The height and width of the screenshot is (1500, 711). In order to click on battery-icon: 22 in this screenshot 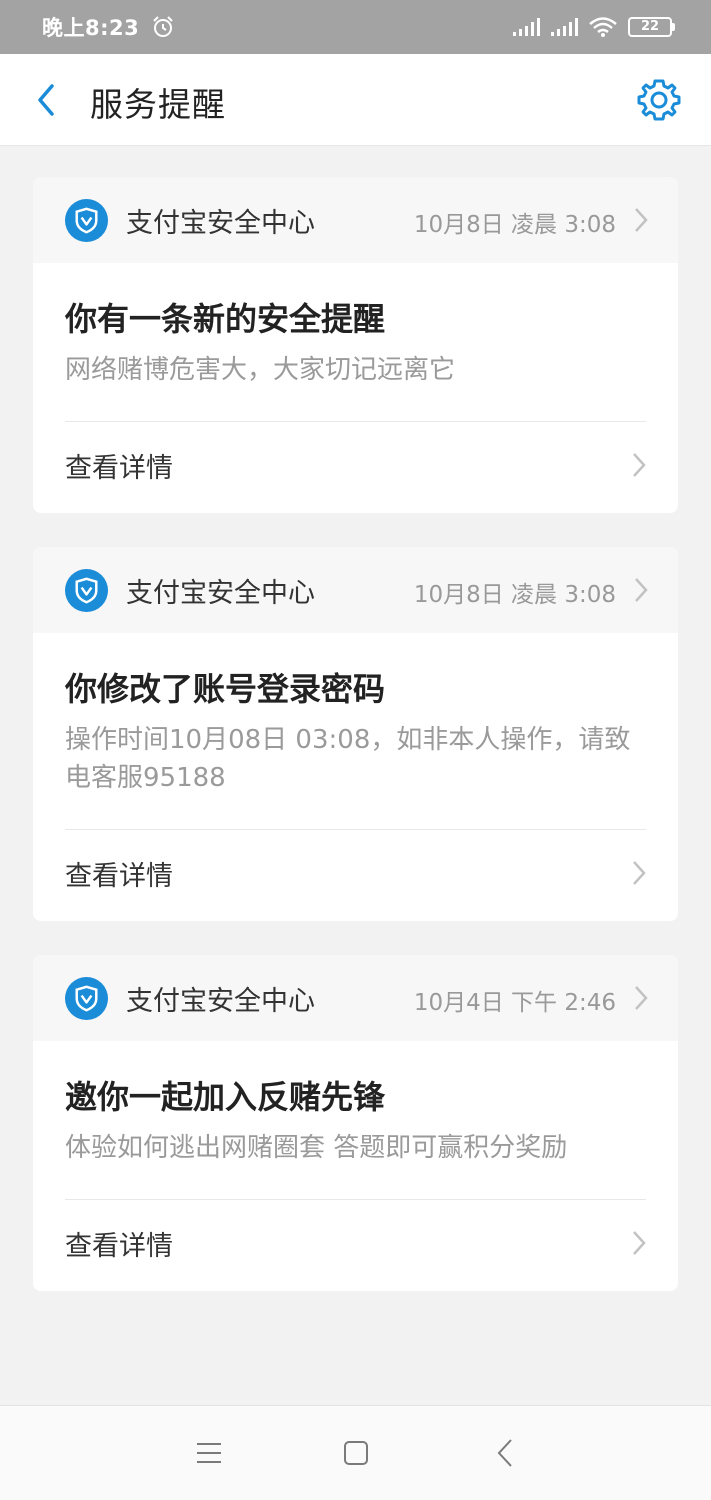, I will do `click(651, 27)`.